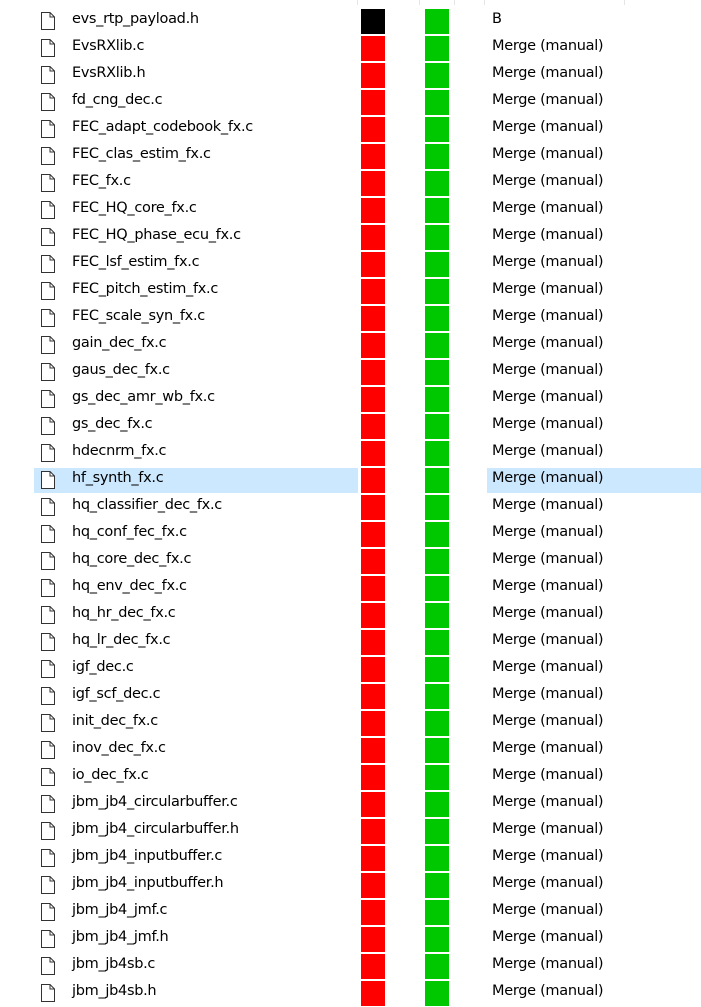 This screenshot has height=1007, width=701. Describe the element at coordinates (350, 804) in the screenshot. I see `table-row: jbm_jb4_circularbuffer.c Merge (manual)` at that location.